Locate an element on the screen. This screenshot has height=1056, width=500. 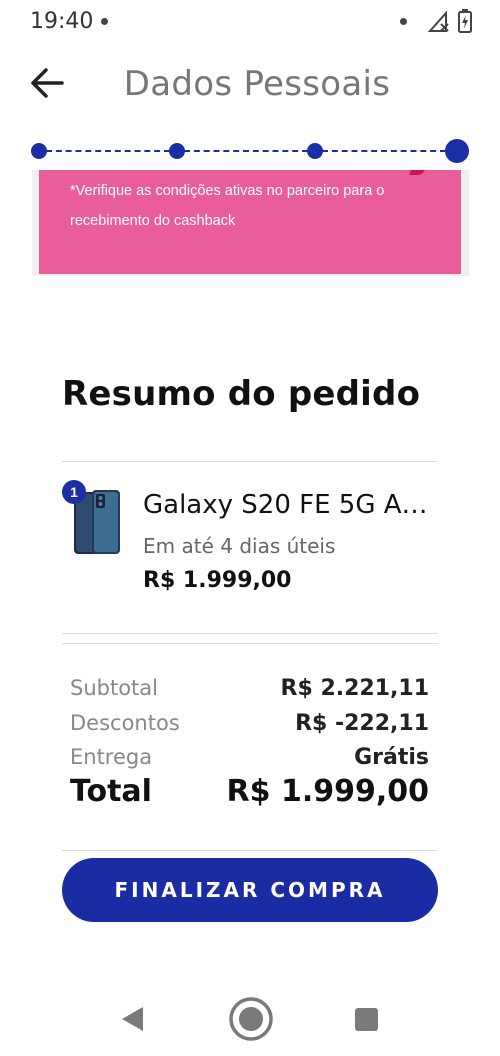
product-price: R$ 1.999,00 is located at coordinates (217, 580).